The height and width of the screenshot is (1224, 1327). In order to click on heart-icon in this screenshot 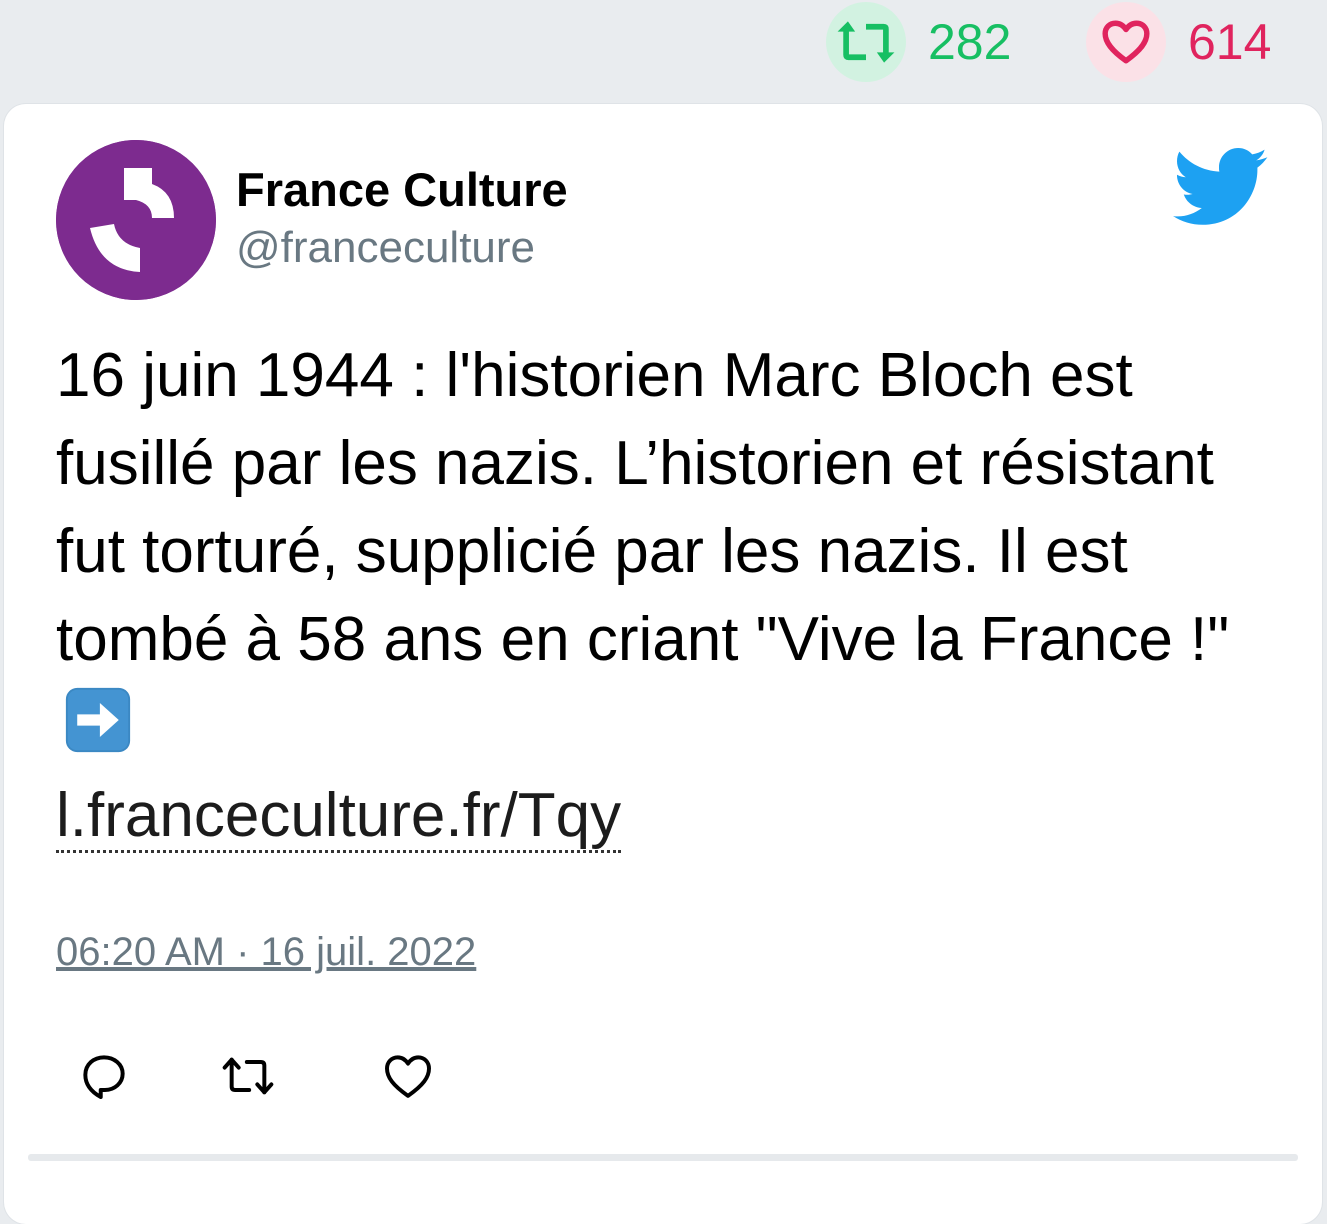, I will do `click(1126, 42)`.